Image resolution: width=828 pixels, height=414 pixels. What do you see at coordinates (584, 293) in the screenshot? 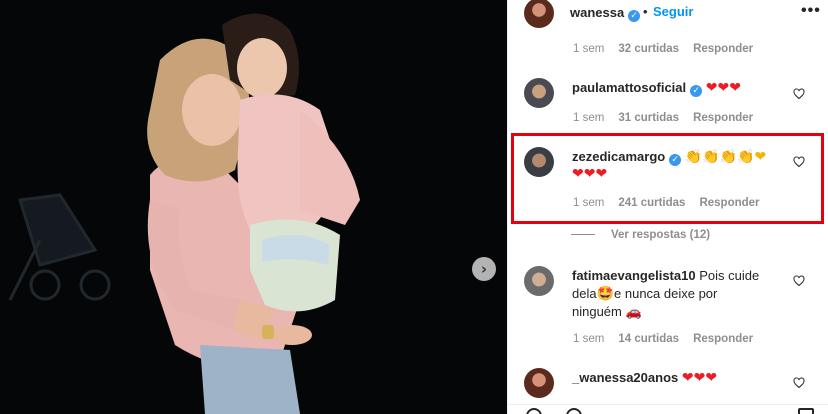
I see `comment-body-line2a: dela` at bounding box center [584, 293].